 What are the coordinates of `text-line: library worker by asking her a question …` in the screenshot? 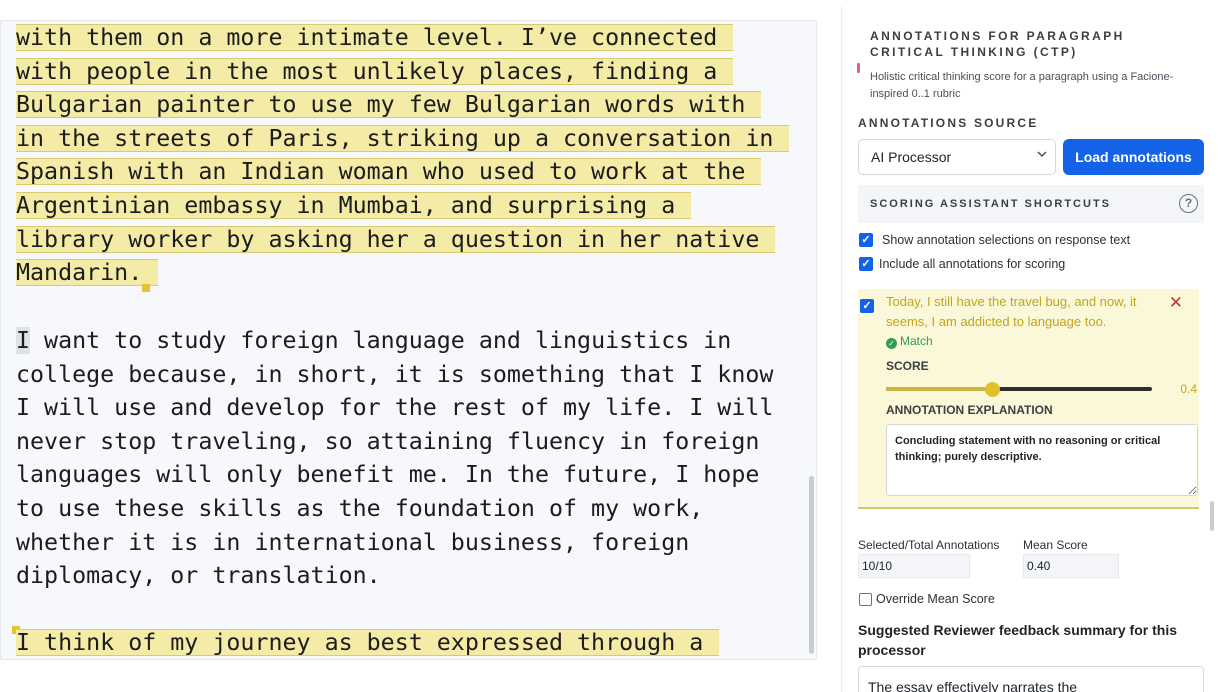 It's located at (396, 240).